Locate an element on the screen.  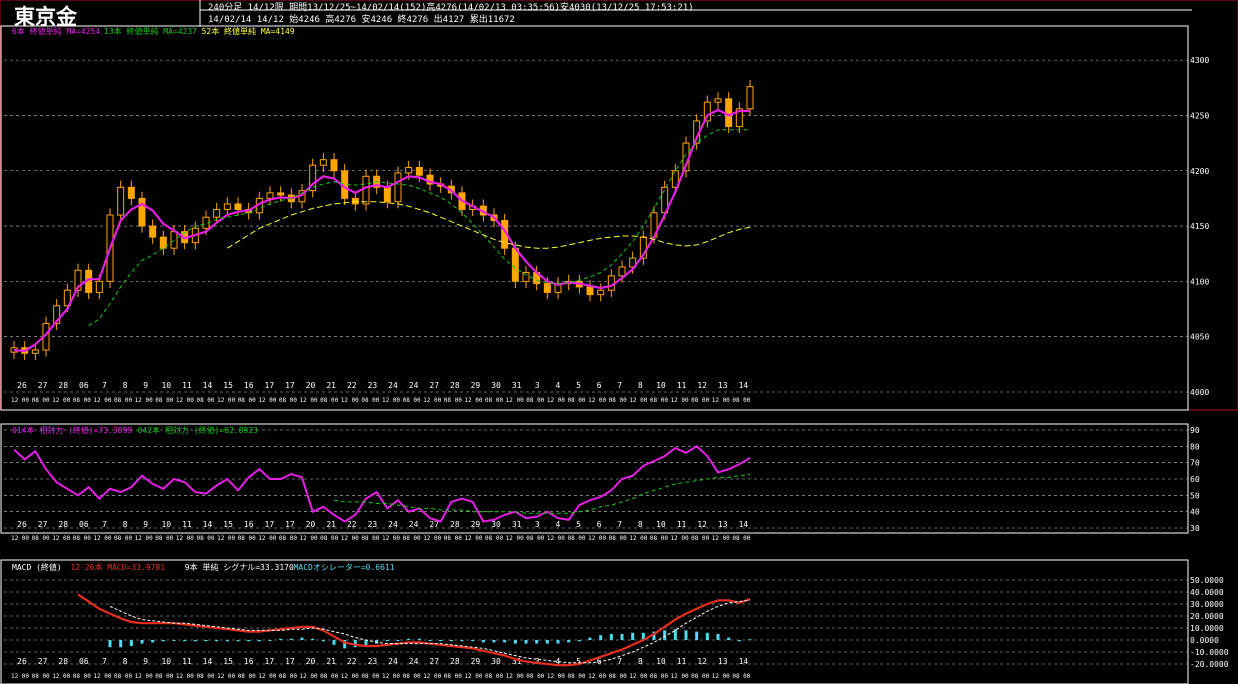
date-label: 23 is located at coordinates (373, 524).